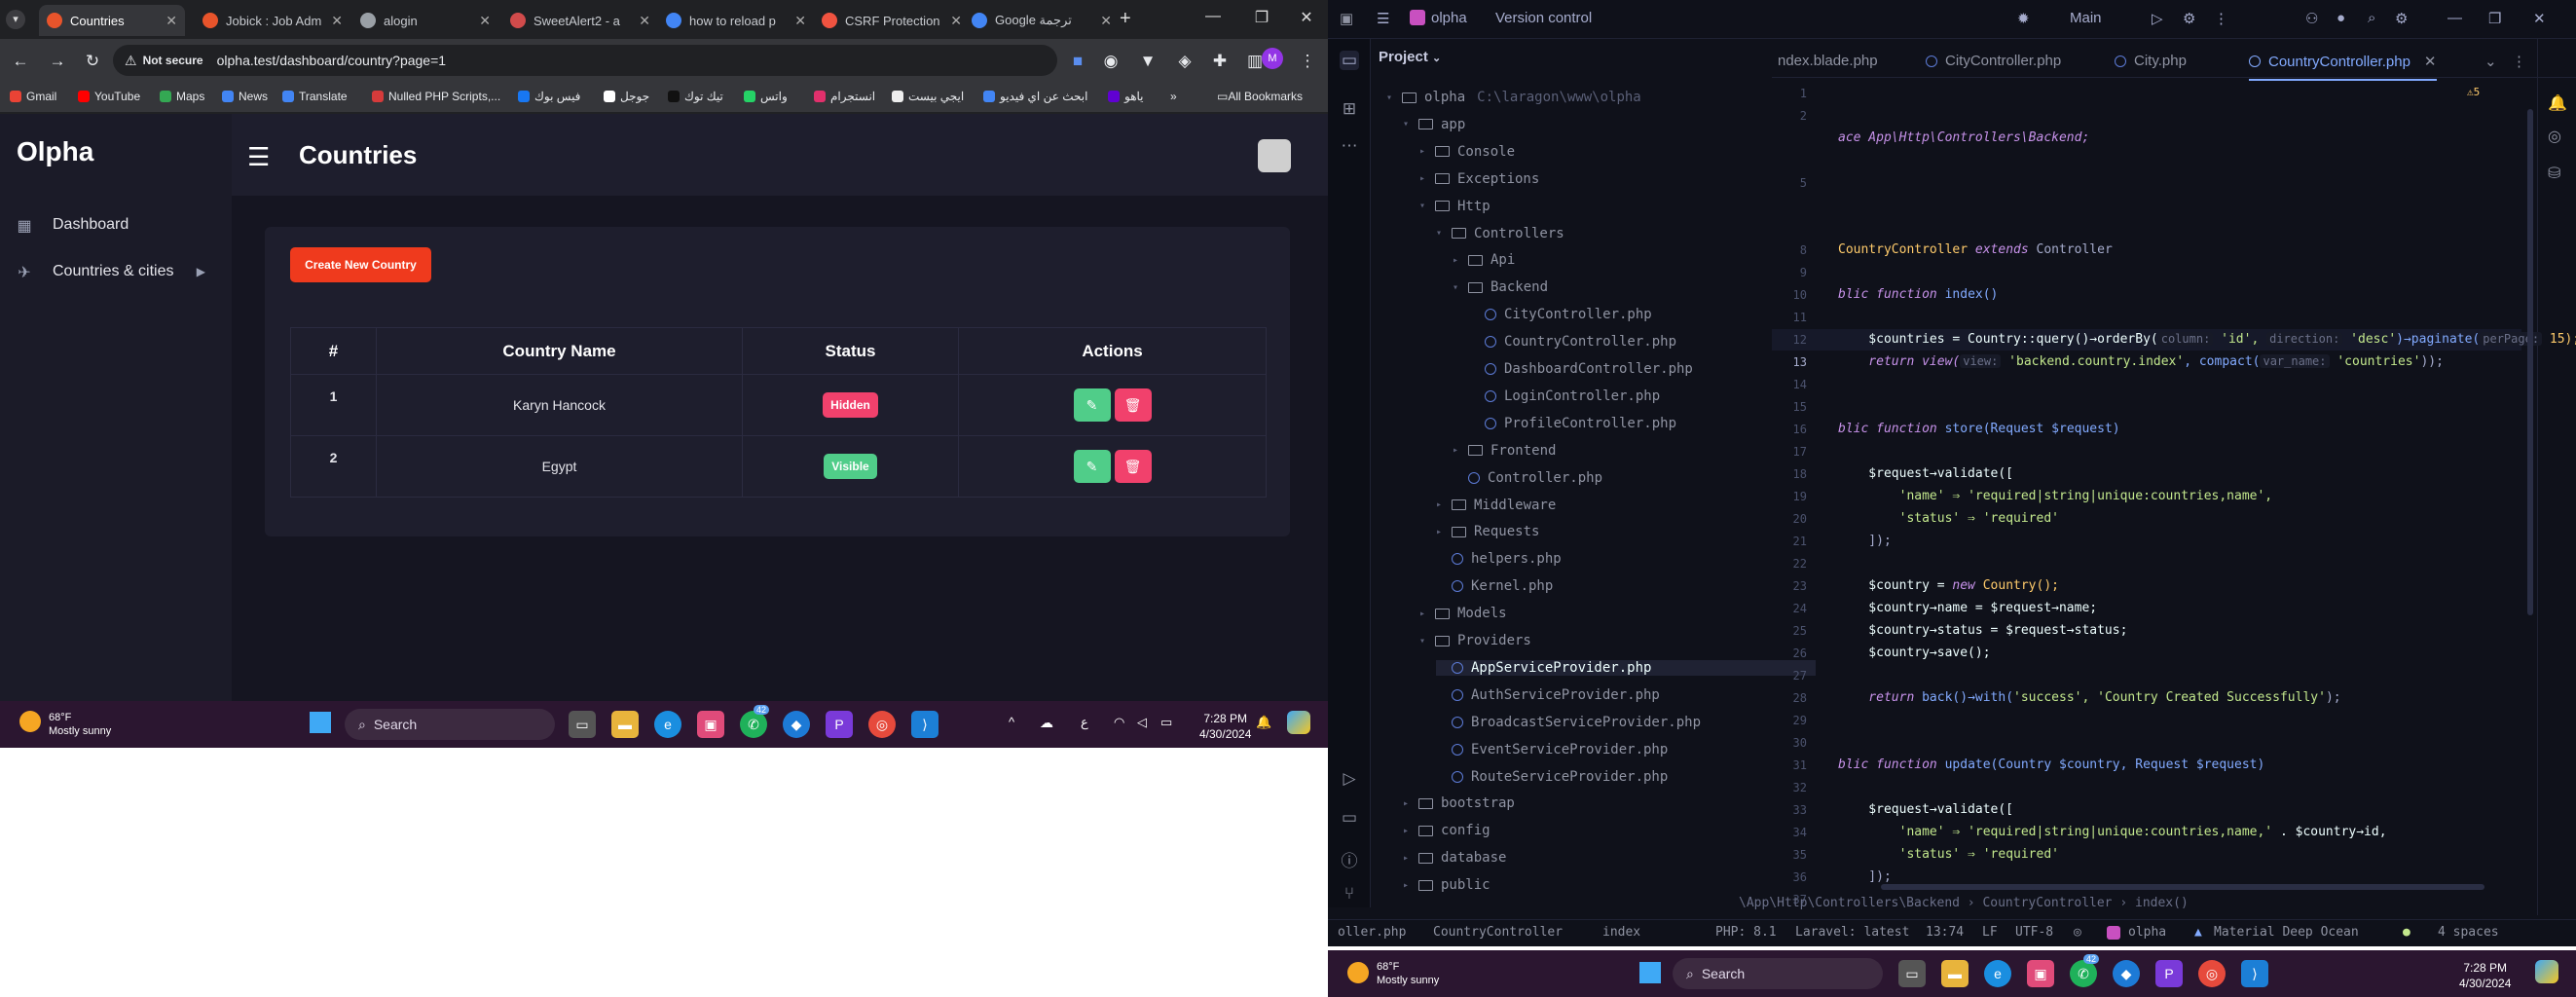 The width and height of the screenshot is (2576, 997). Describe the element at coordinates (1142, 722) in the screenshot. I see `volume-icon: ◁` at that location.